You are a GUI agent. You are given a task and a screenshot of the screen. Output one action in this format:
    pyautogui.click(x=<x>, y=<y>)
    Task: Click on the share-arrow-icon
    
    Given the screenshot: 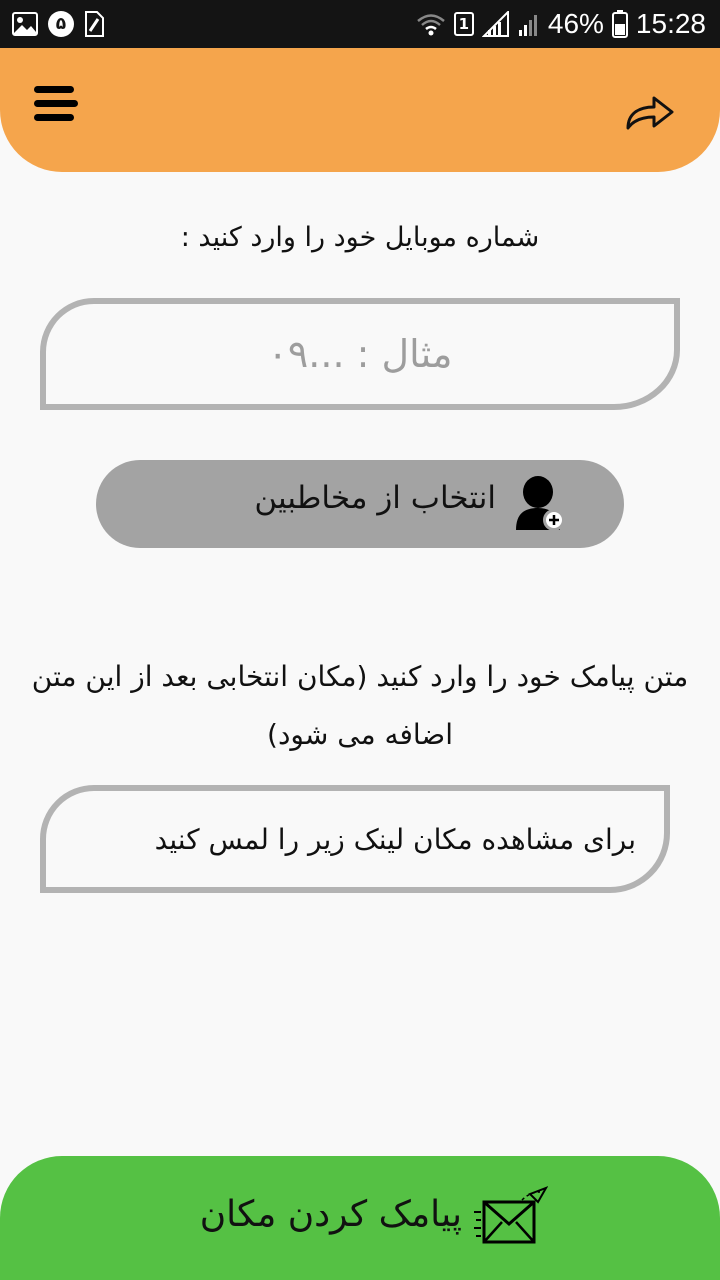 What is the action you would take?
    pyautogui.click(x=650, y=113)
    